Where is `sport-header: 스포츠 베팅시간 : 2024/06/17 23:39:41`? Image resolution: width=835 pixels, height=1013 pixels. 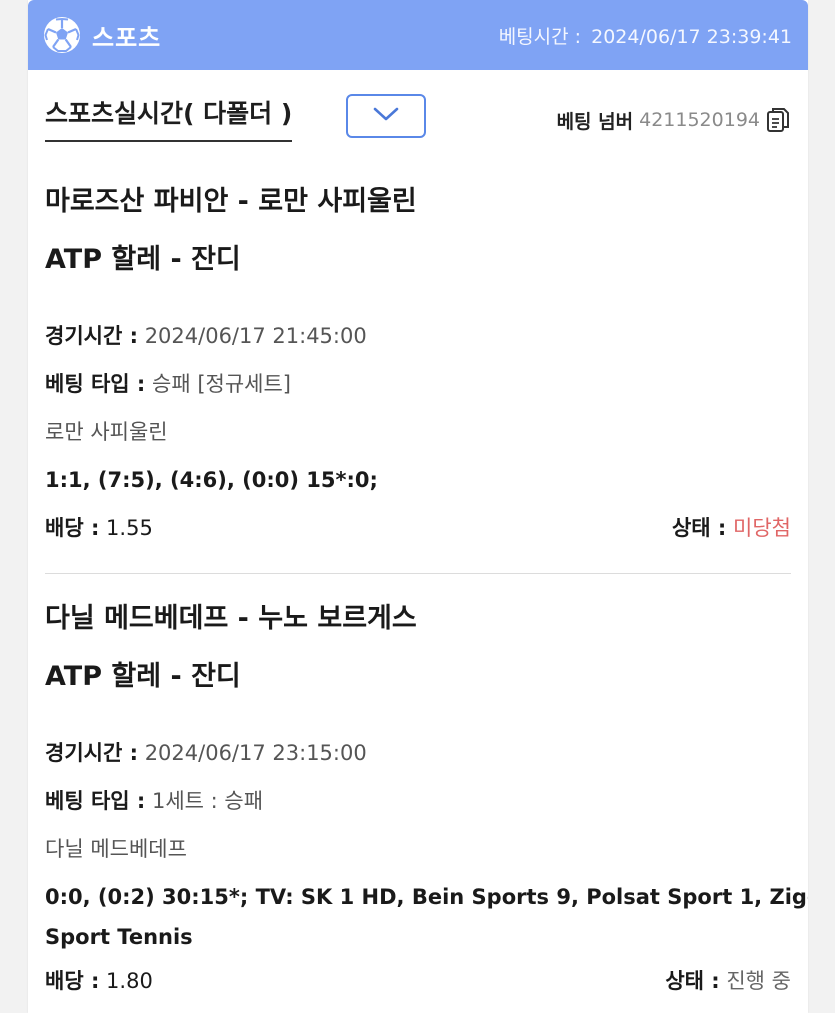
sport-header: 스포츠 베팅시간 : 2024/06/17 23:39:41 is located at coordinates (418, 35).